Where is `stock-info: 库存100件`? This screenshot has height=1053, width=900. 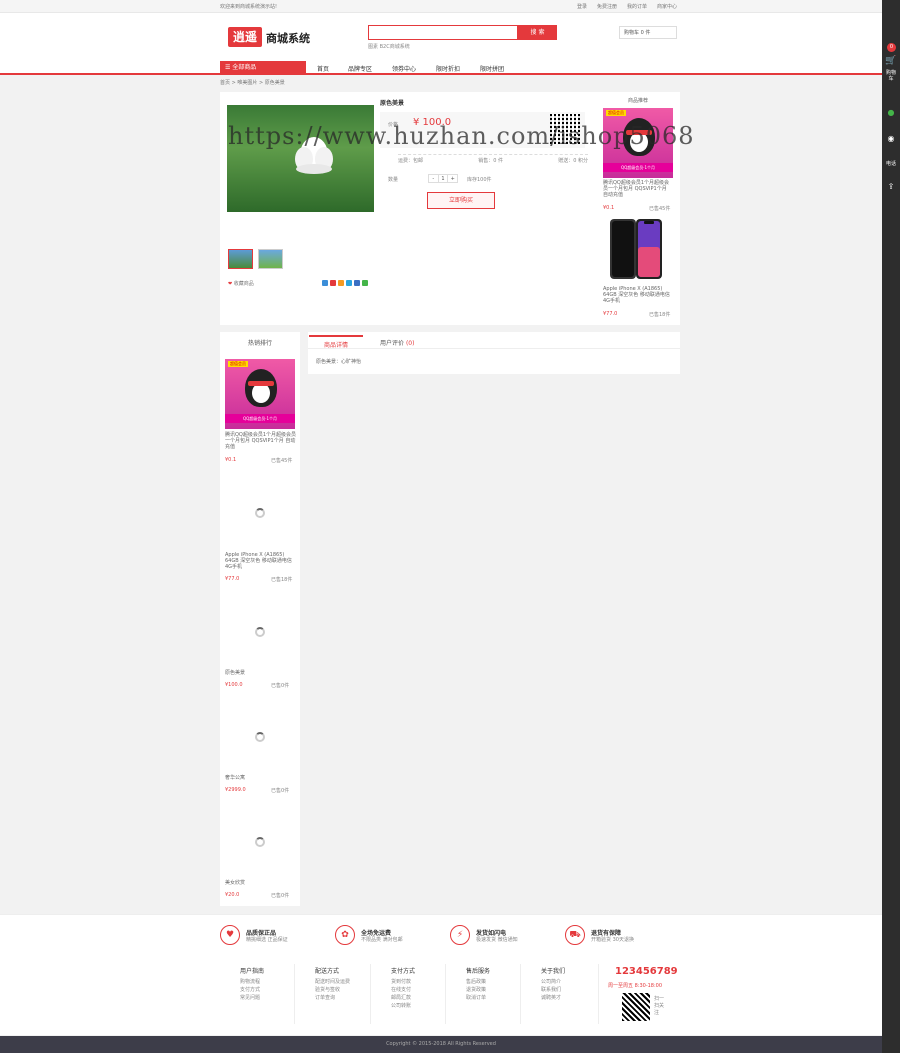 stock-info: 库存100件 is located at coordinates (479, 180).